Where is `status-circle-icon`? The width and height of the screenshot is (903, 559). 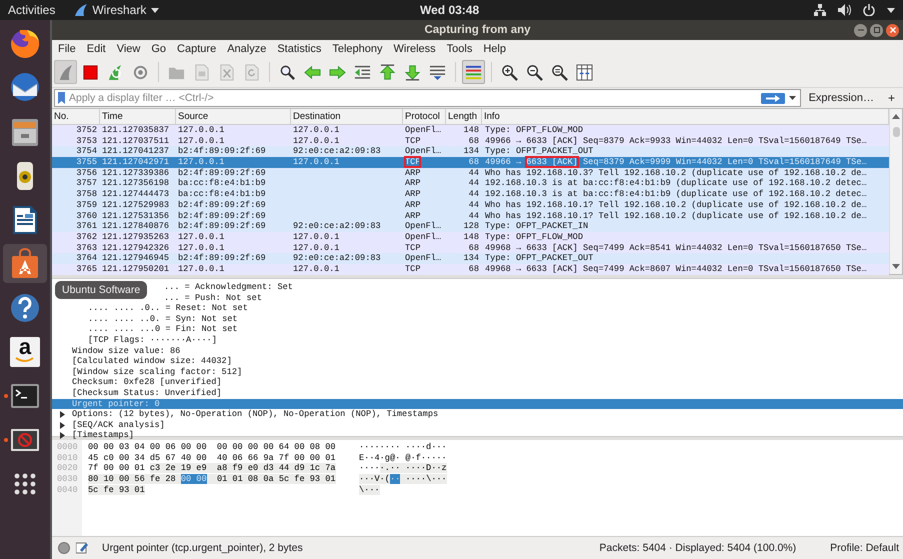
status-circle-icon is located at coordinates (64, 548).